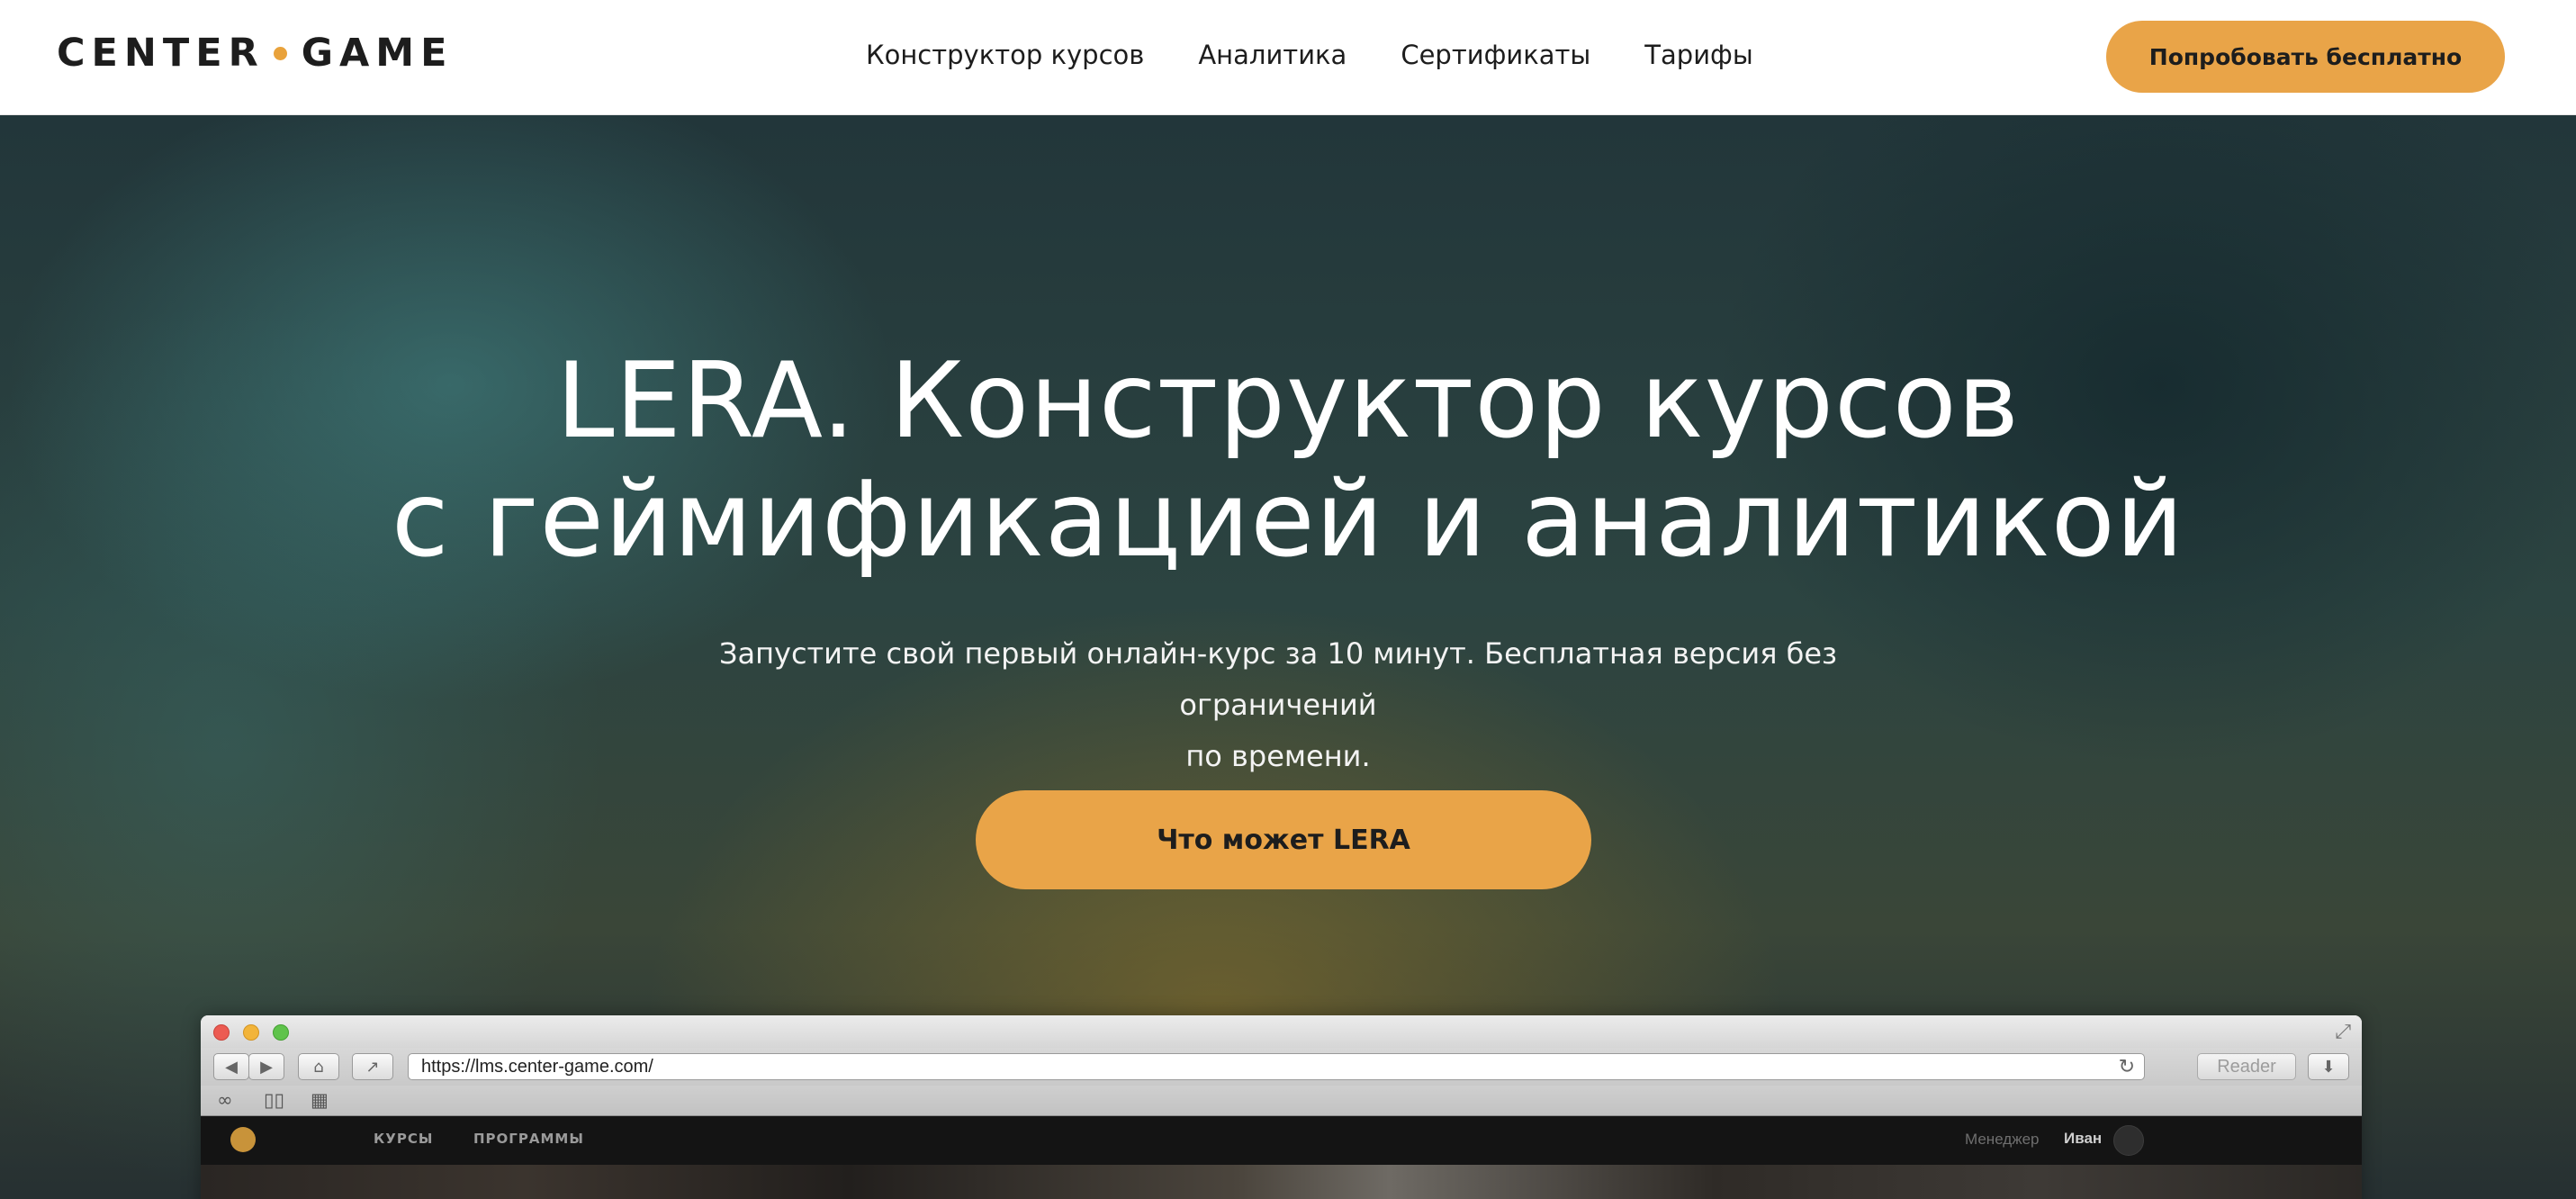 The image size is (2576, 1199). What do you see at coordinates (2083, 1138) in the screenshot?
I see `lms-username: Иван` at bounding box center [2083, 1138].